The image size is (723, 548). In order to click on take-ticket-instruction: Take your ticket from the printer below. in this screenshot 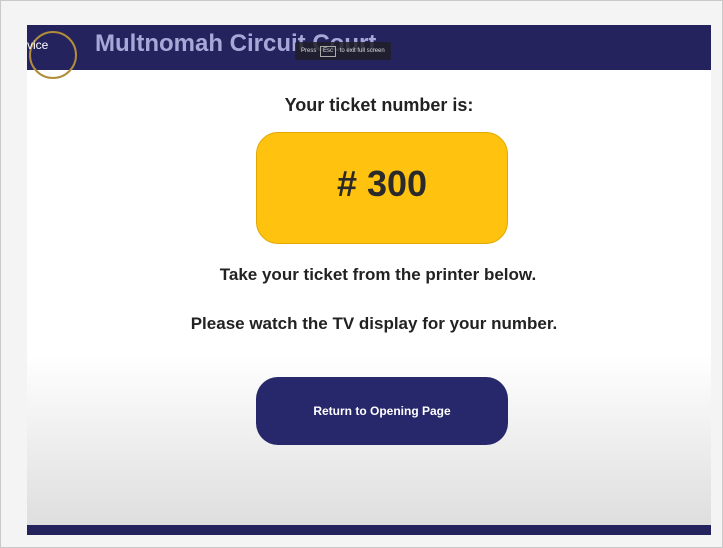, I will do `click(378, 274)`.